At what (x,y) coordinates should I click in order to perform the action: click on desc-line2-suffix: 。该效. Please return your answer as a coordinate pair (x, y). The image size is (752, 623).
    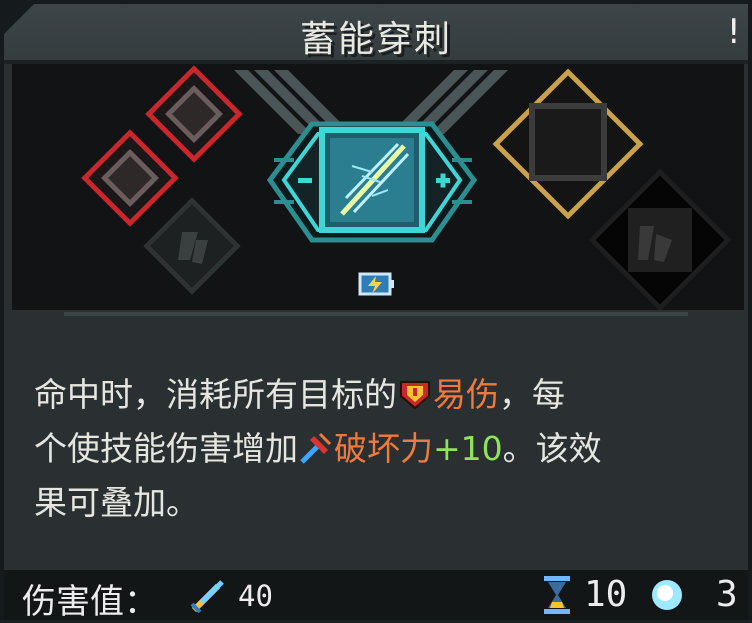
    Looking at the image, I should click on (552, 448).